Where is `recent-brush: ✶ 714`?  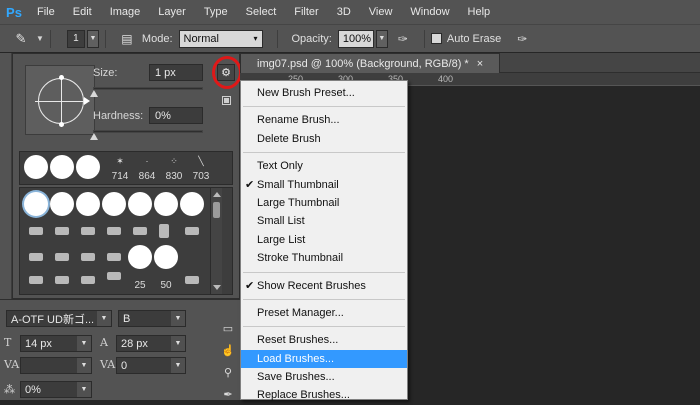
recent-brush: ✶ 714 is located at coordinates (120, 168).